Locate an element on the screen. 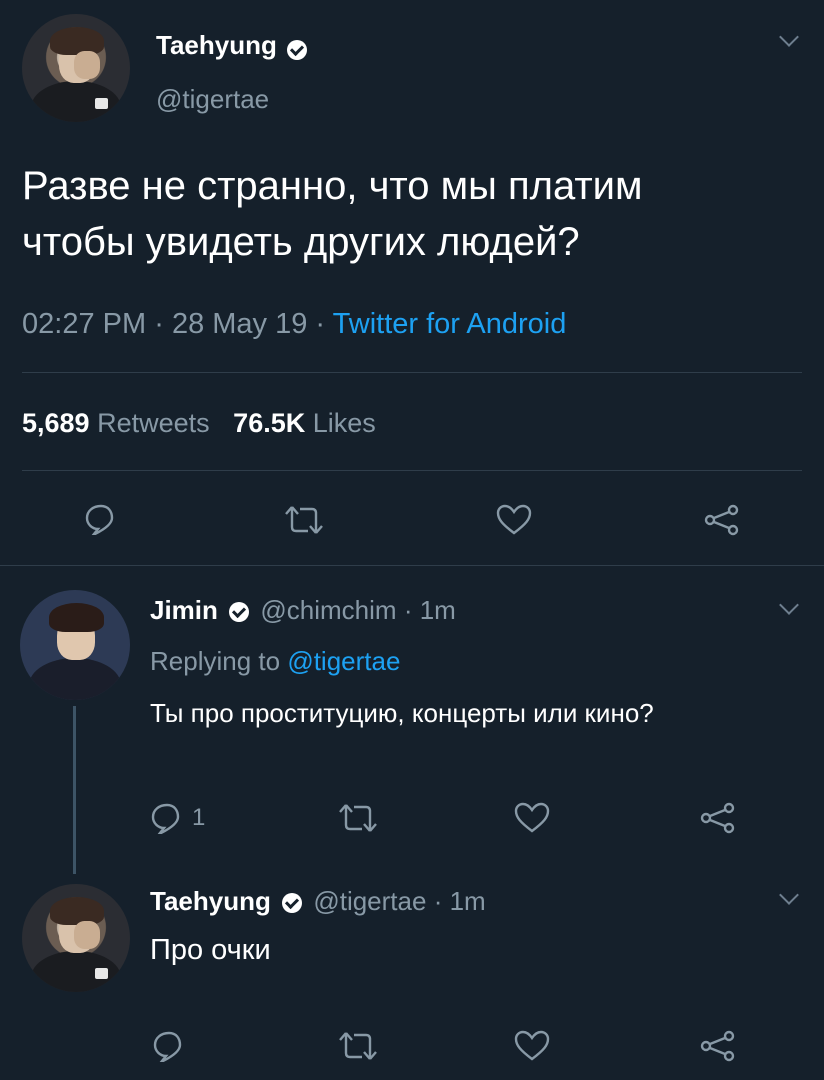 The width and height of the screenshot is (824, 1080). reply-count: 1 is located at coordinates (199, 817).